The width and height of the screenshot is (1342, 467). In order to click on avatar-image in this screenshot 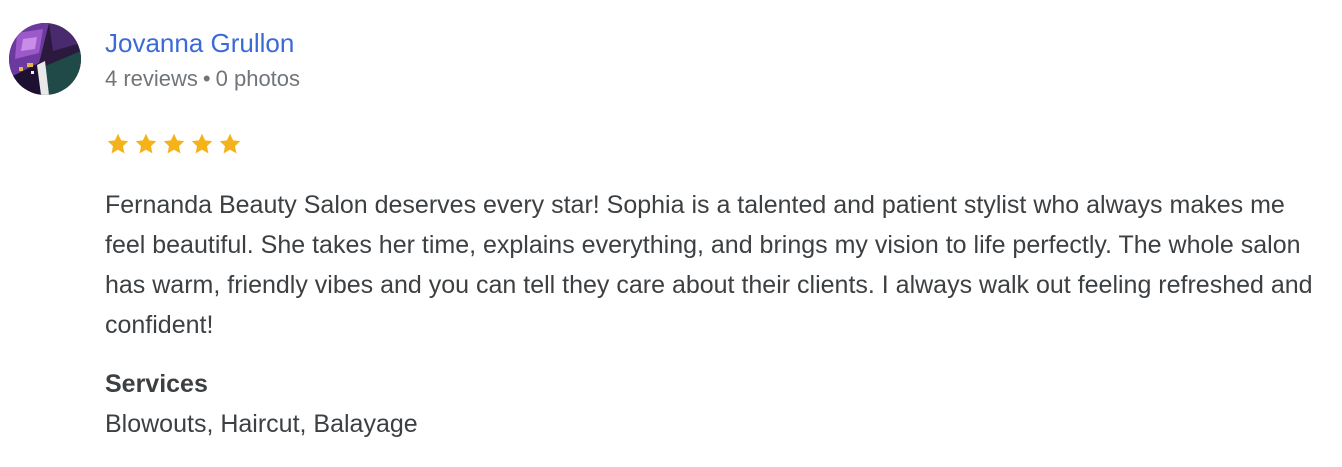, I will do `click(45, 59)`.